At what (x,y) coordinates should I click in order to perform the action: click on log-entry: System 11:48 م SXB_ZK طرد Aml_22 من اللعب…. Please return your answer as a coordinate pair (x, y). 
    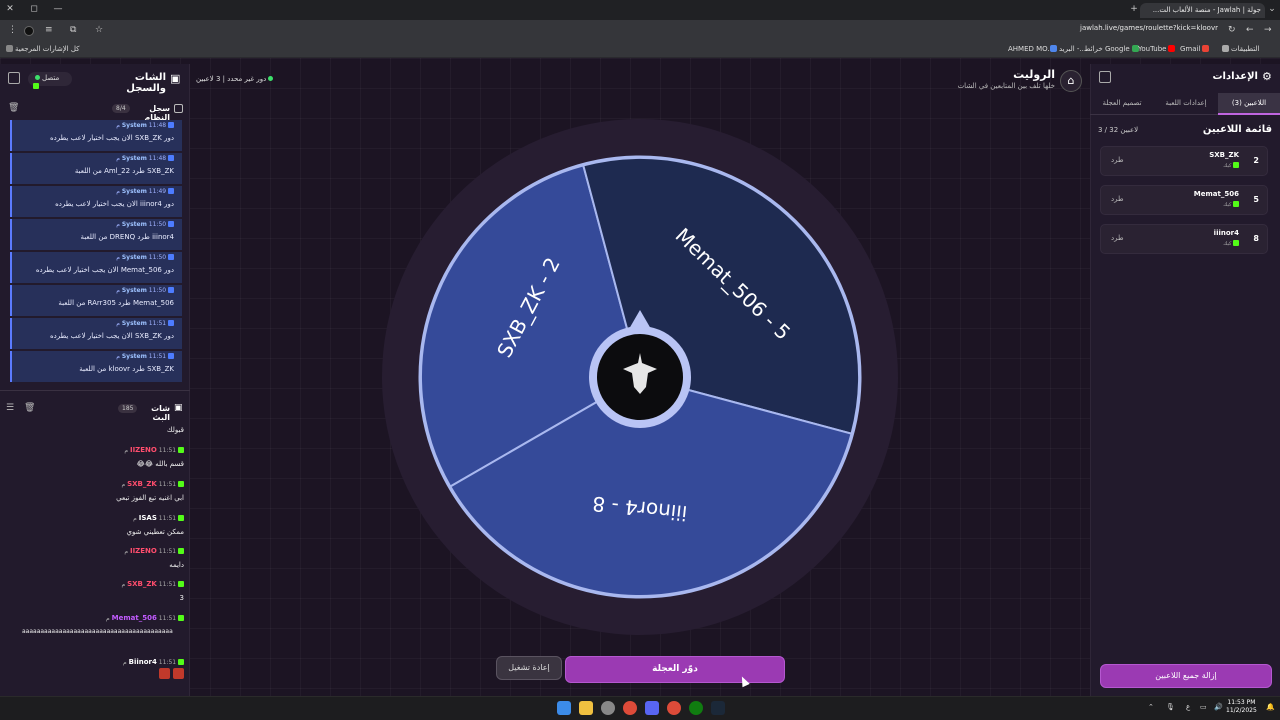
    Looking at the image, I should click on (96, 168).